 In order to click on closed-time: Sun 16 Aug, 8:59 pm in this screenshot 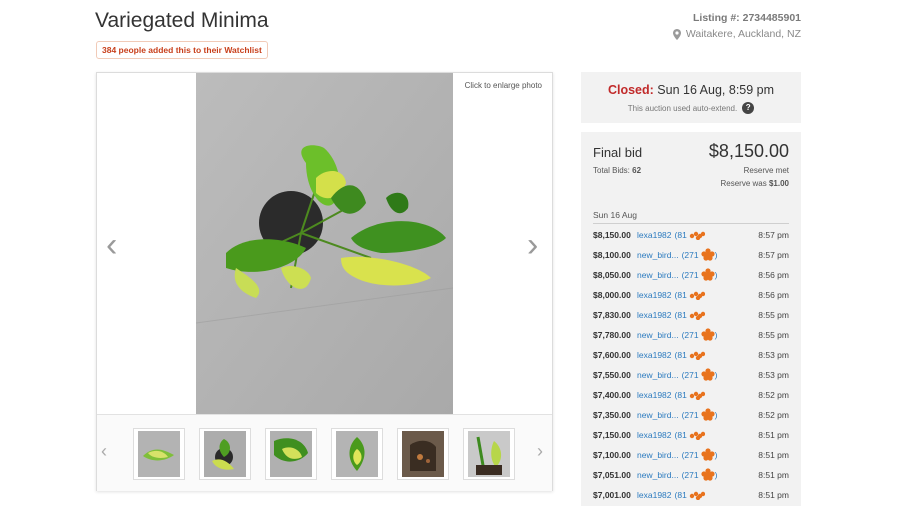, I will do `click(716, 90)`.